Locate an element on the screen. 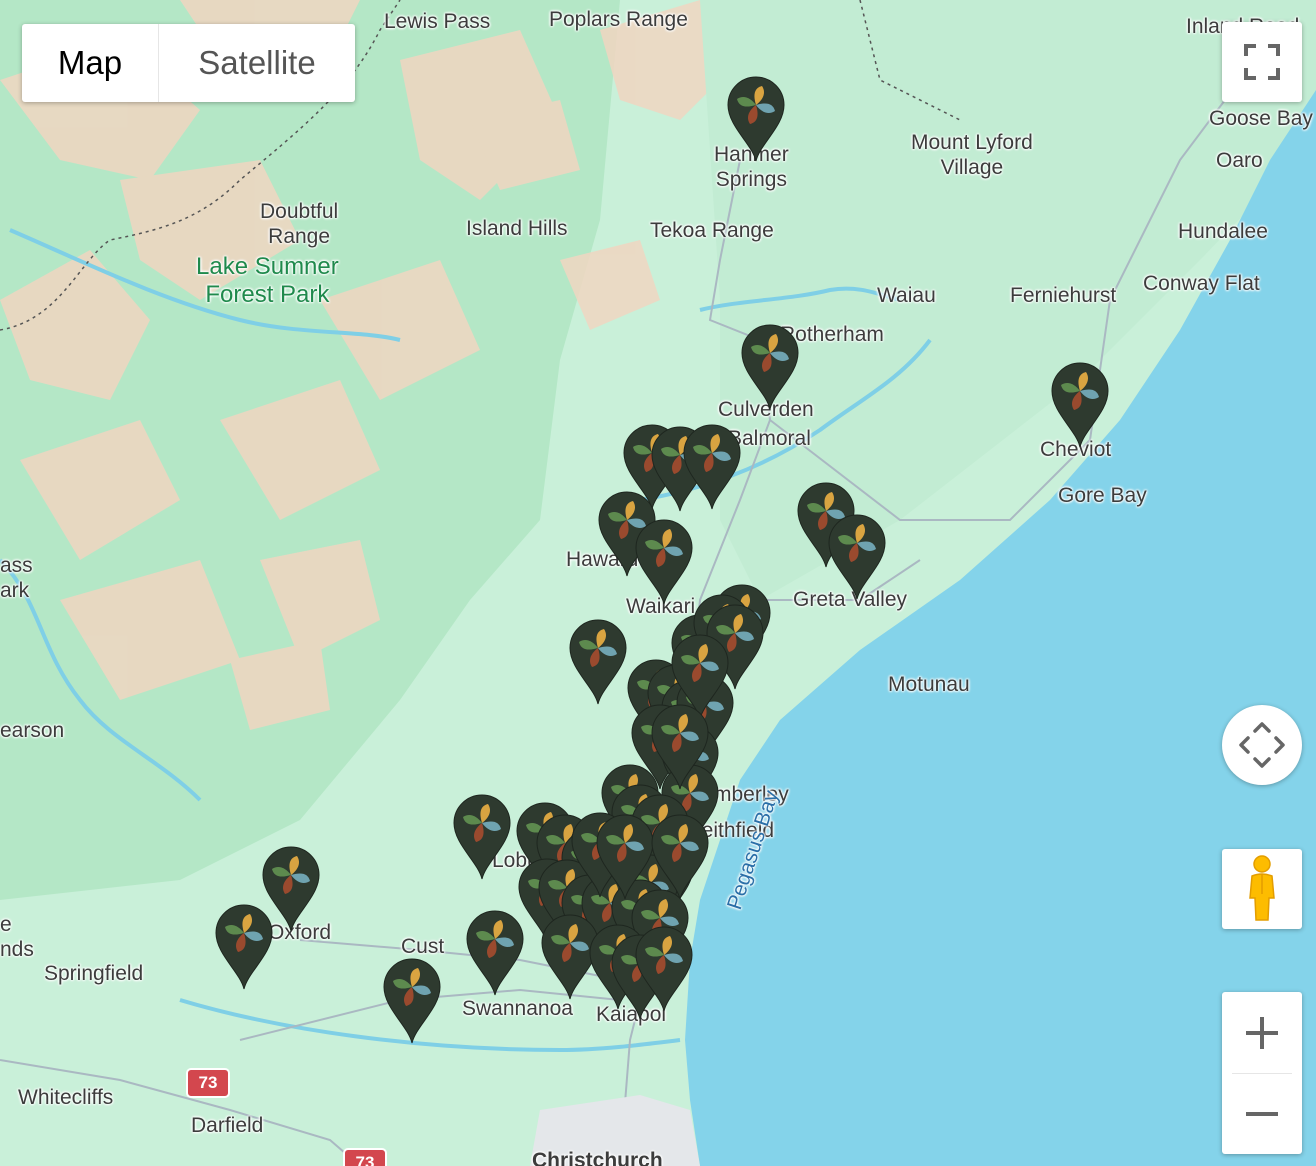 Image resolution: width=1316 pixels, height=1166 pixels. place-label: Springfield is located at coordinates (94, 973).